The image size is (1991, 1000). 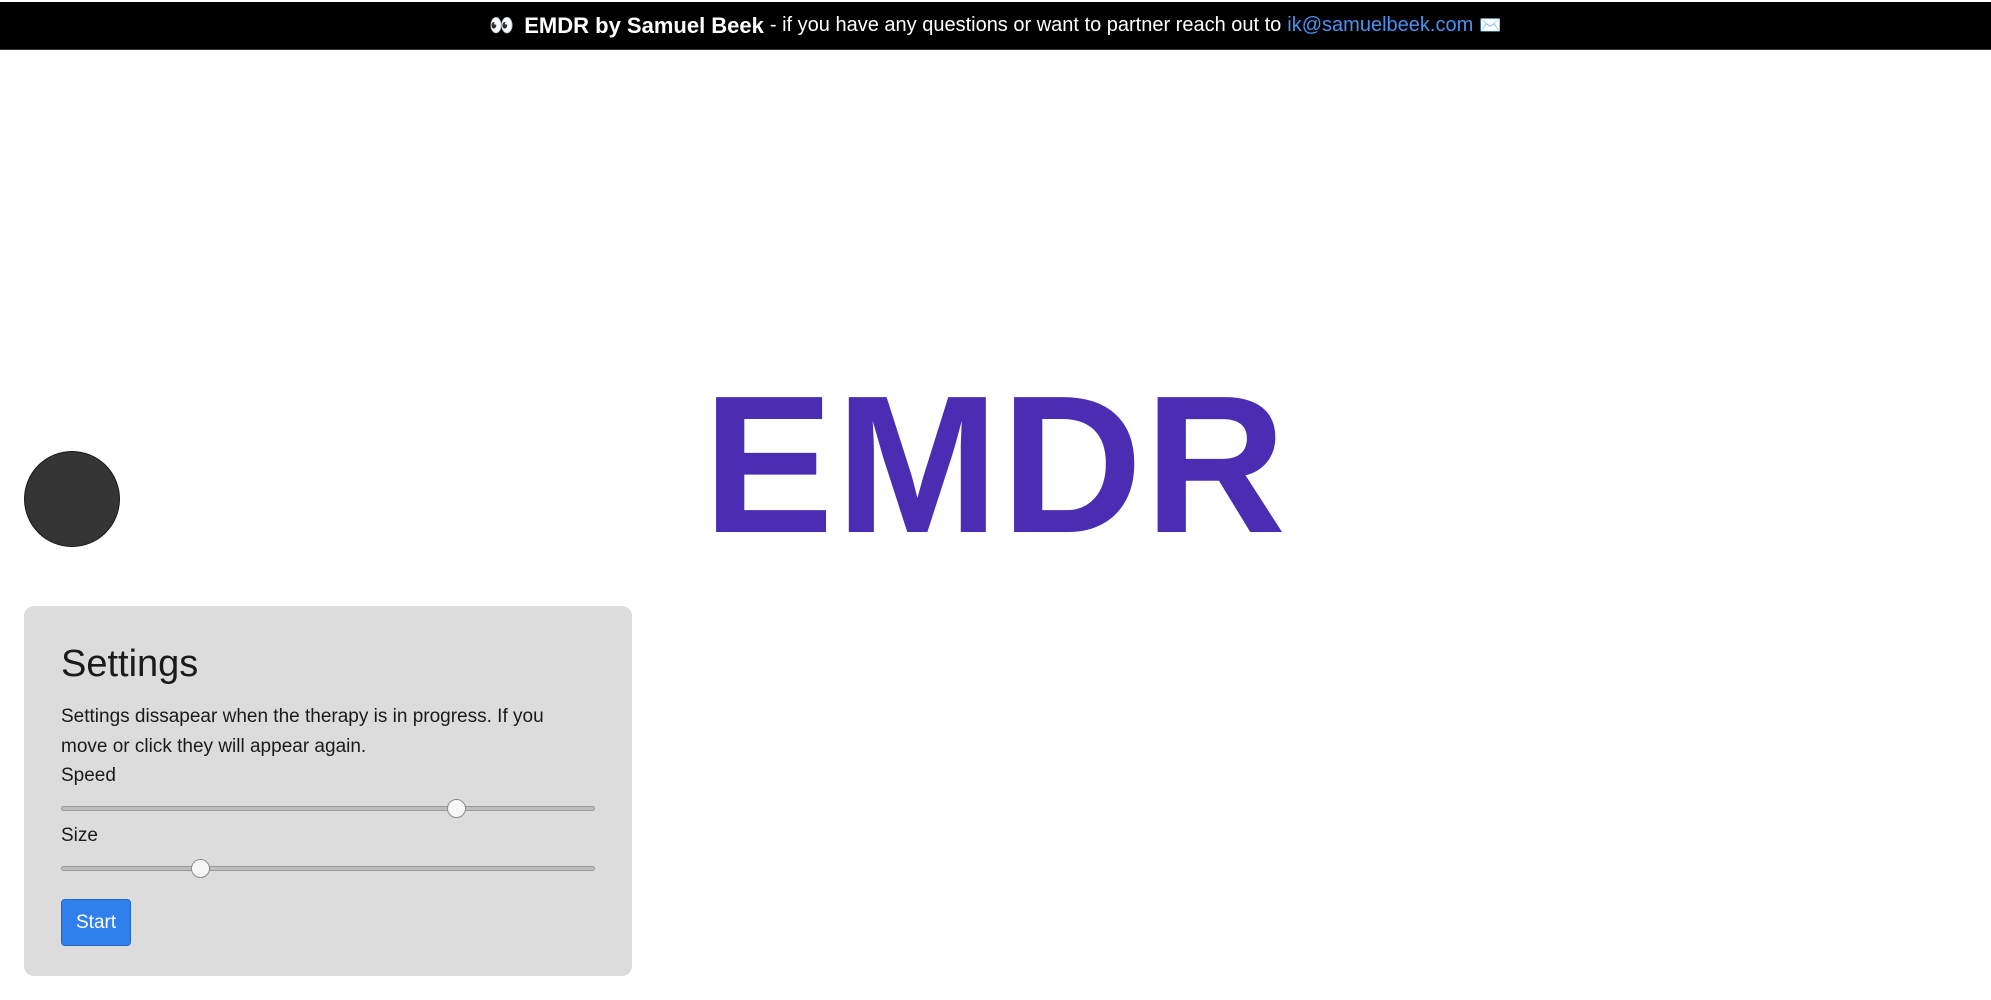 I want to click on eyes-icon: 👀, so click(x=502, y=26).